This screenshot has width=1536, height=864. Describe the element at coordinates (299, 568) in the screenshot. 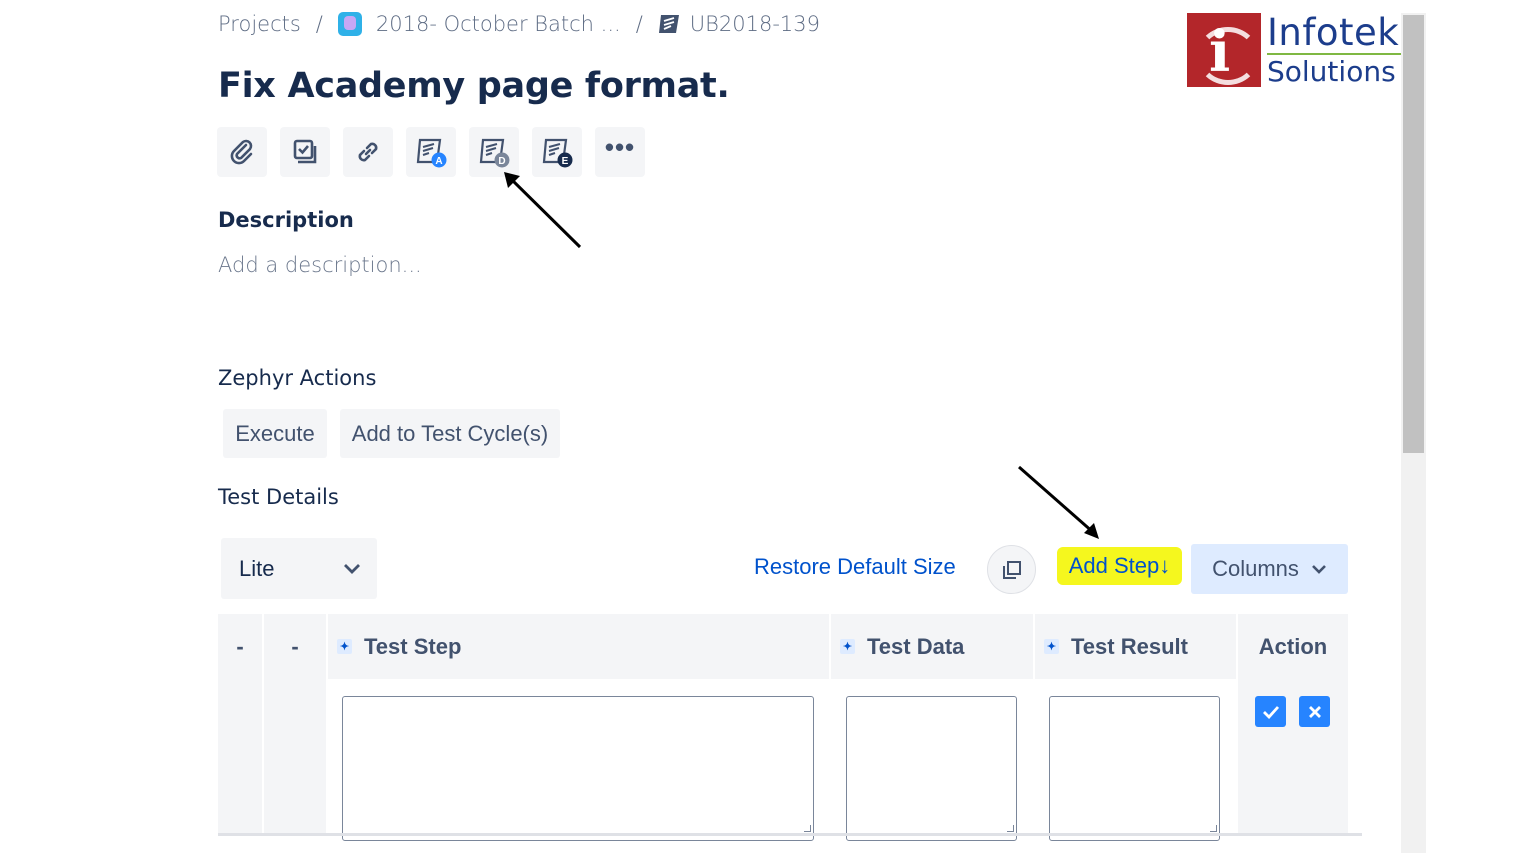

I see `view-mode-select: Lite` at that location.